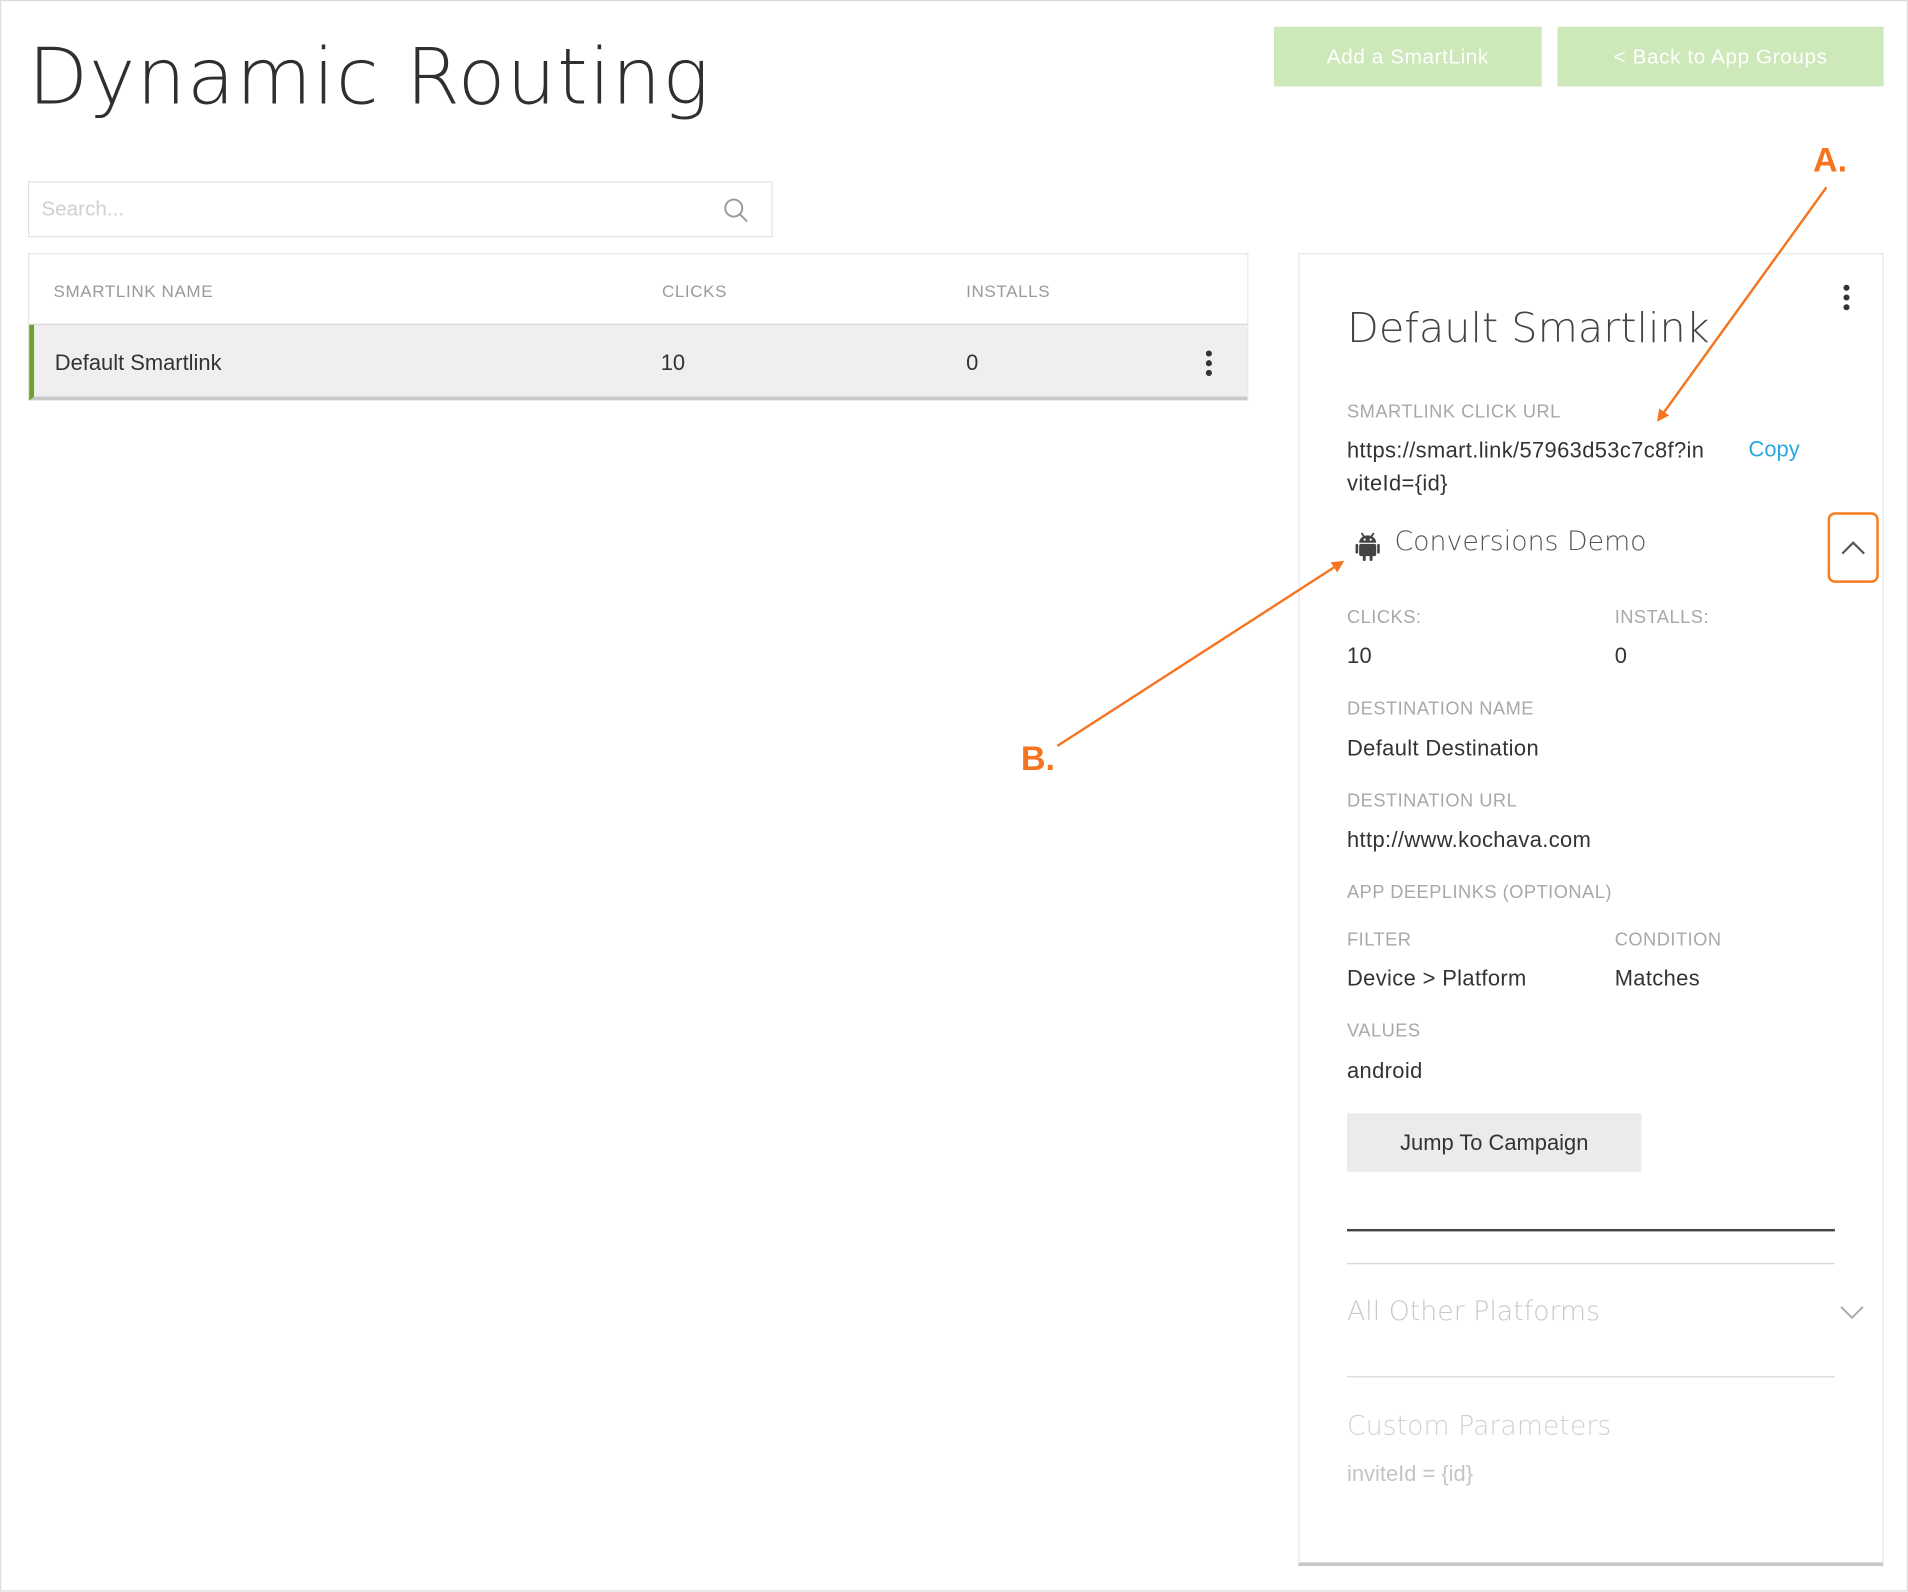 The width and height of the screenshot is (1908, 1592). Describe the element at coordinates (1473, 1312) in the screenshot. I see `other-platforms-section-title: All Other Platforms` at that location.